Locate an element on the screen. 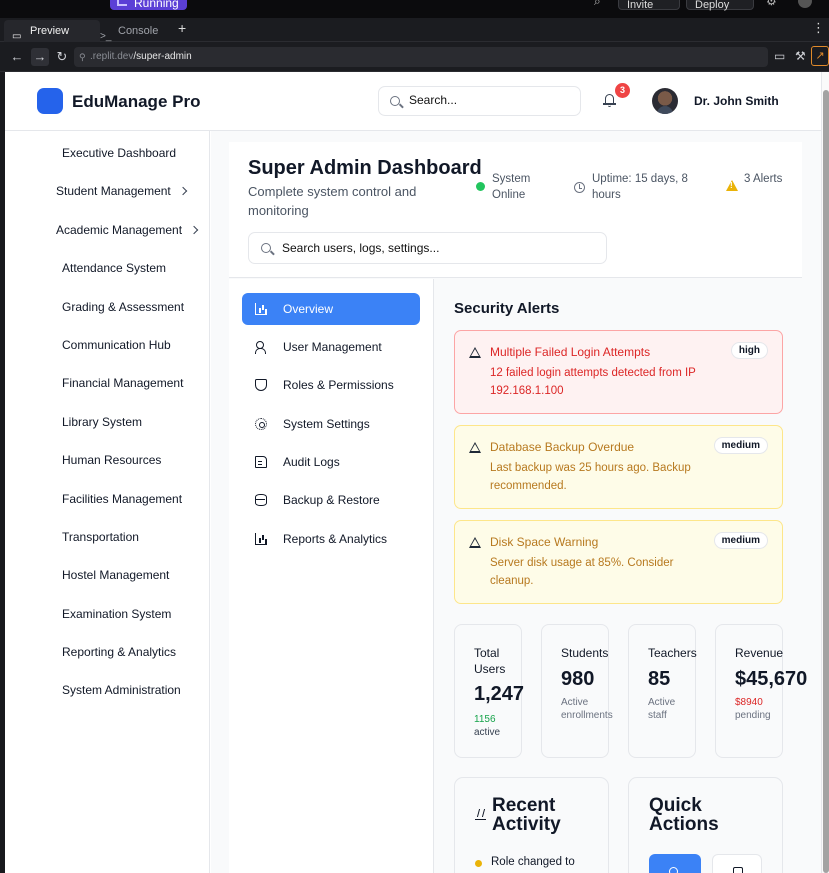 The width and height of the screenshot is (829, 873). shield-icon is located at coordinates (261, 385).